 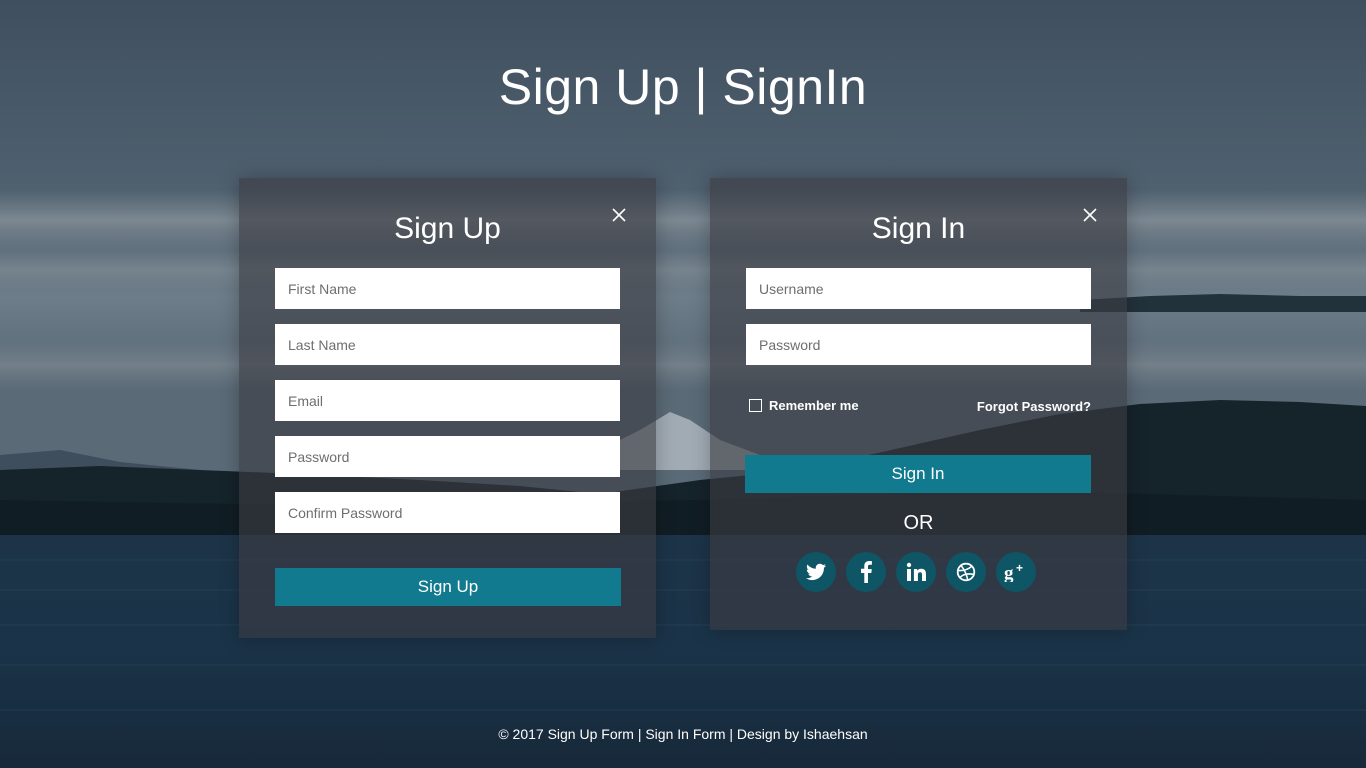 I want to click on signup-title: Sign Up, so click(x=447, y=228).